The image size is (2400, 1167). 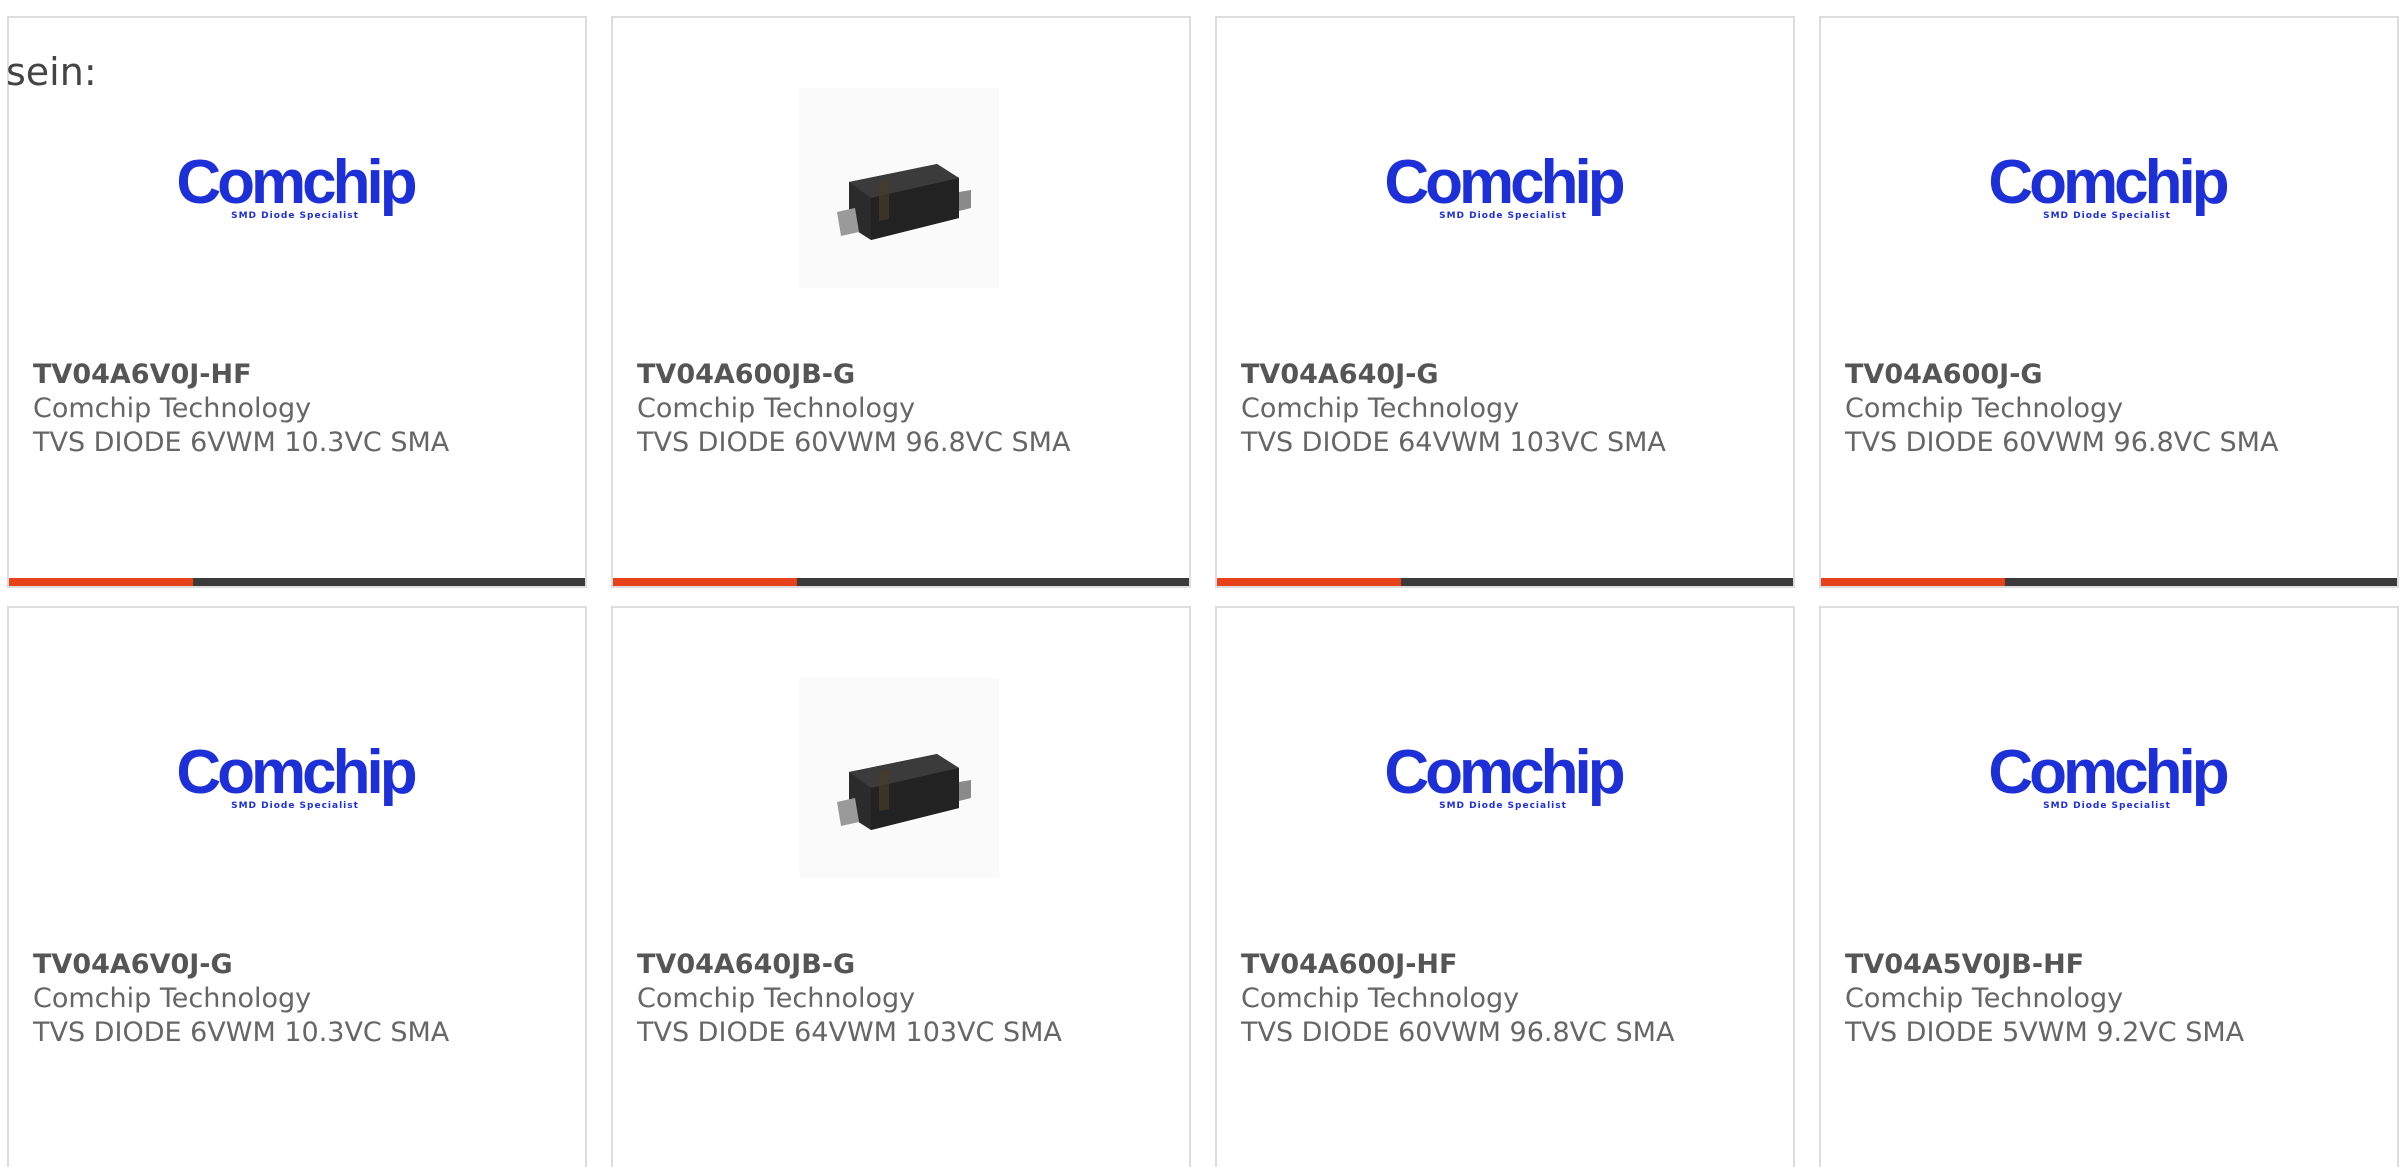 What do you see at coordinates (2045, 1032) in the screenshot?
I see `description: TVS DIODE 5VWM 9.2VC SMA` at bounding box center [2045, 1032].